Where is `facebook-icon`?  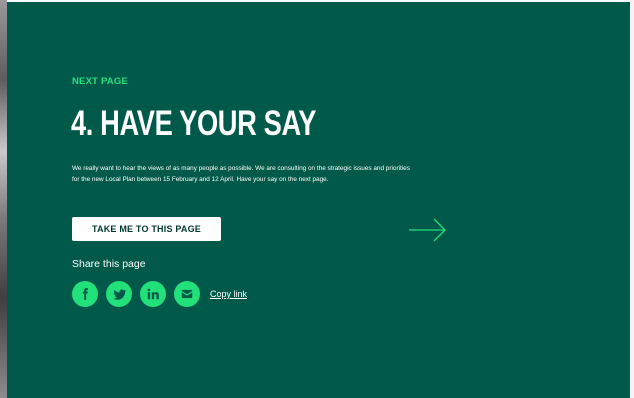 facebook-icon is located at coordinates (85, 294).